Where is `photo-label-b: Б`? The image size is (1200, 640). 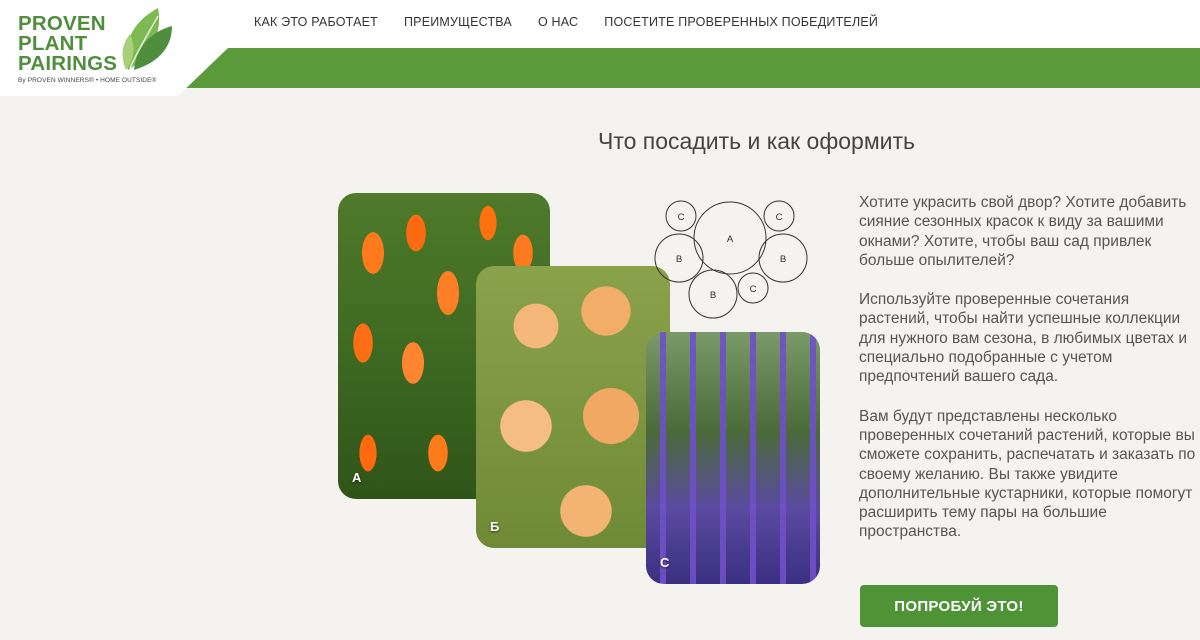 photo-label-b: Б is located at coordinates (495, 526).